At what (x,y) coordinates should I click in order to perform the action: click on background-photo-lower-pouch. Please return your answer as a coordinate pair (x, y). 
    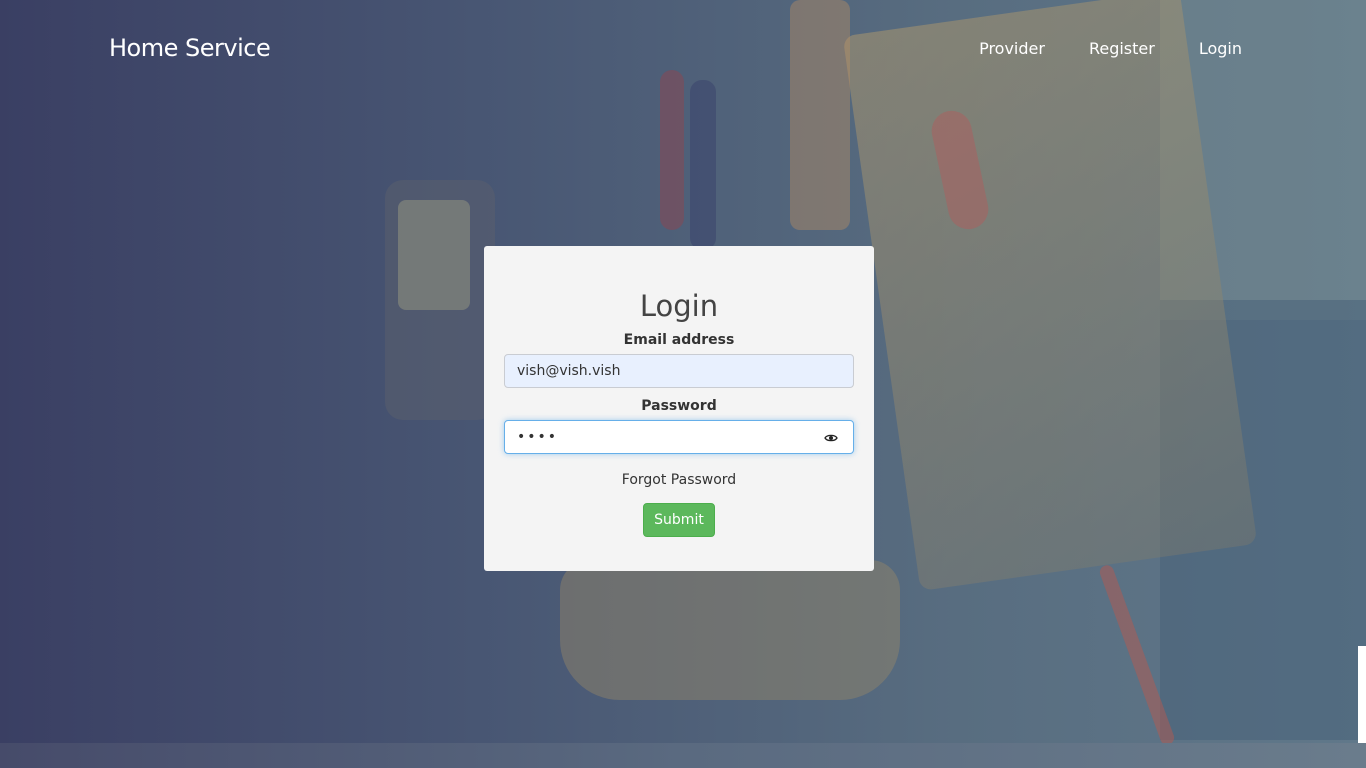
    Looking at the image, I should click on (730, 630).